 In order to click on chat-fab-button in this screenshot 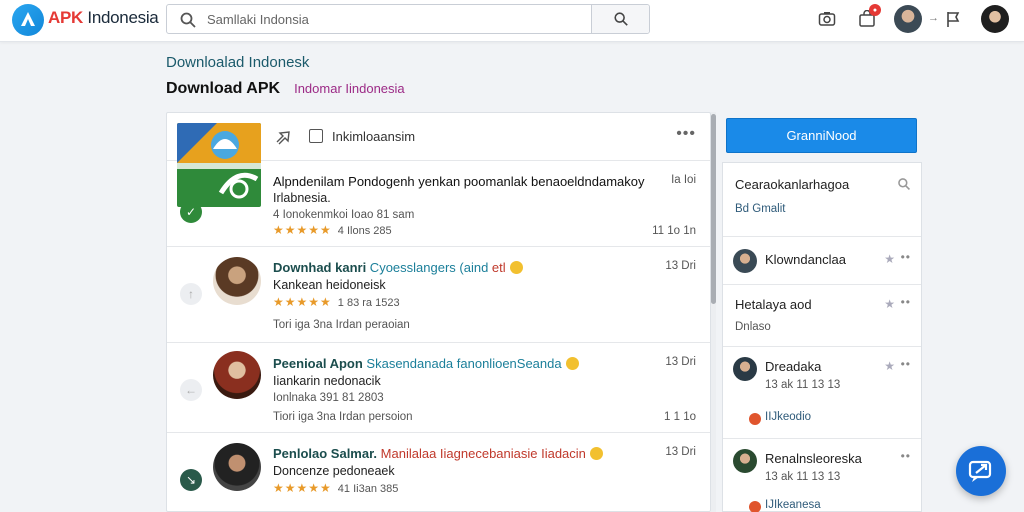, I will do `click(981, 471)`.